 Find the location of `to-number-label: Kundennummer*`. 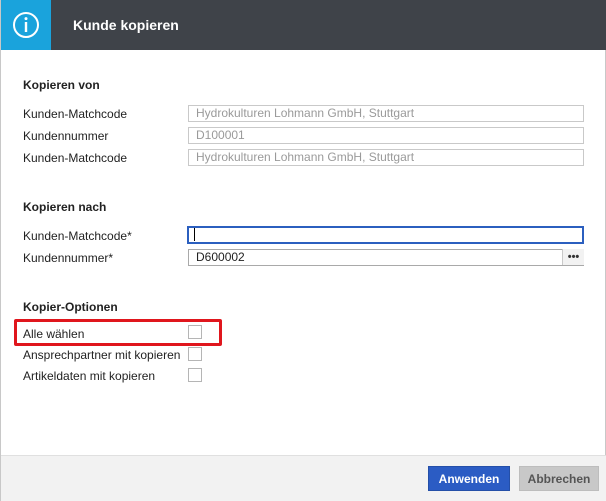

to-number-label: Kundennummer* is located at coordinates (68, 258).